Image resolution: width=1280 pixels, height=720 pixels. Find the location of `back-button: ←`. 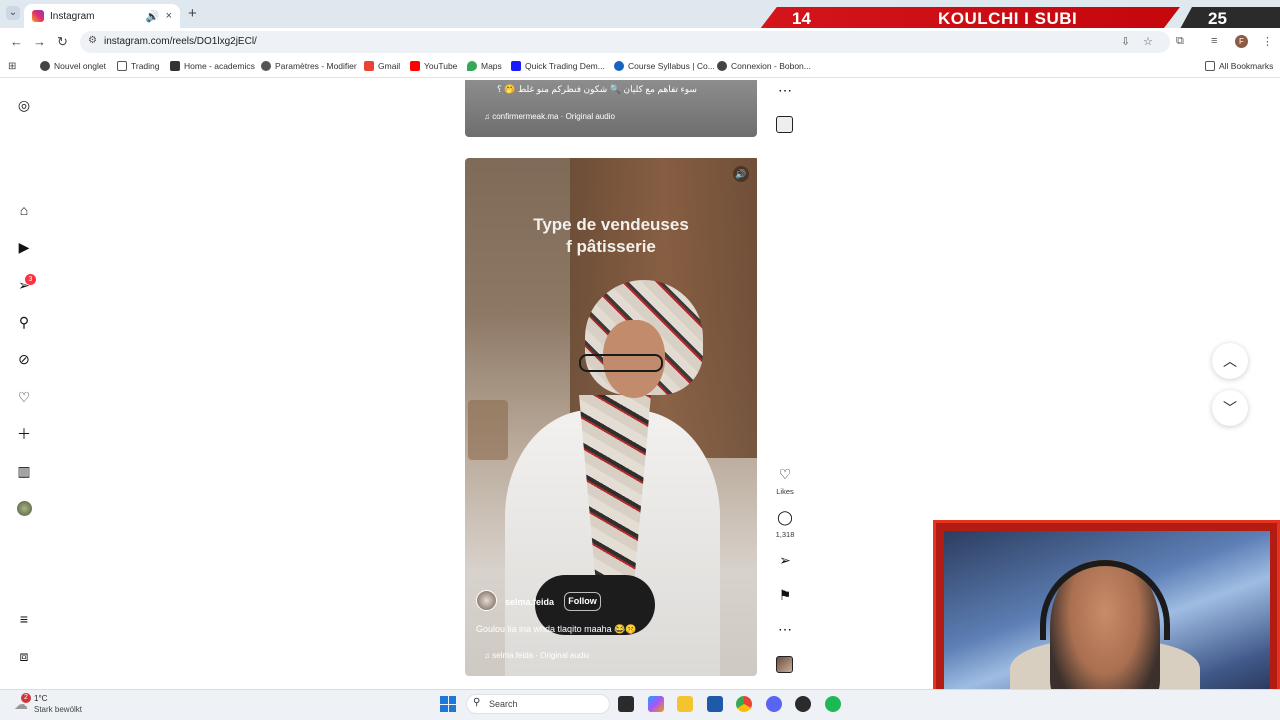

back-button: ← is located at coordinates (16, 41).